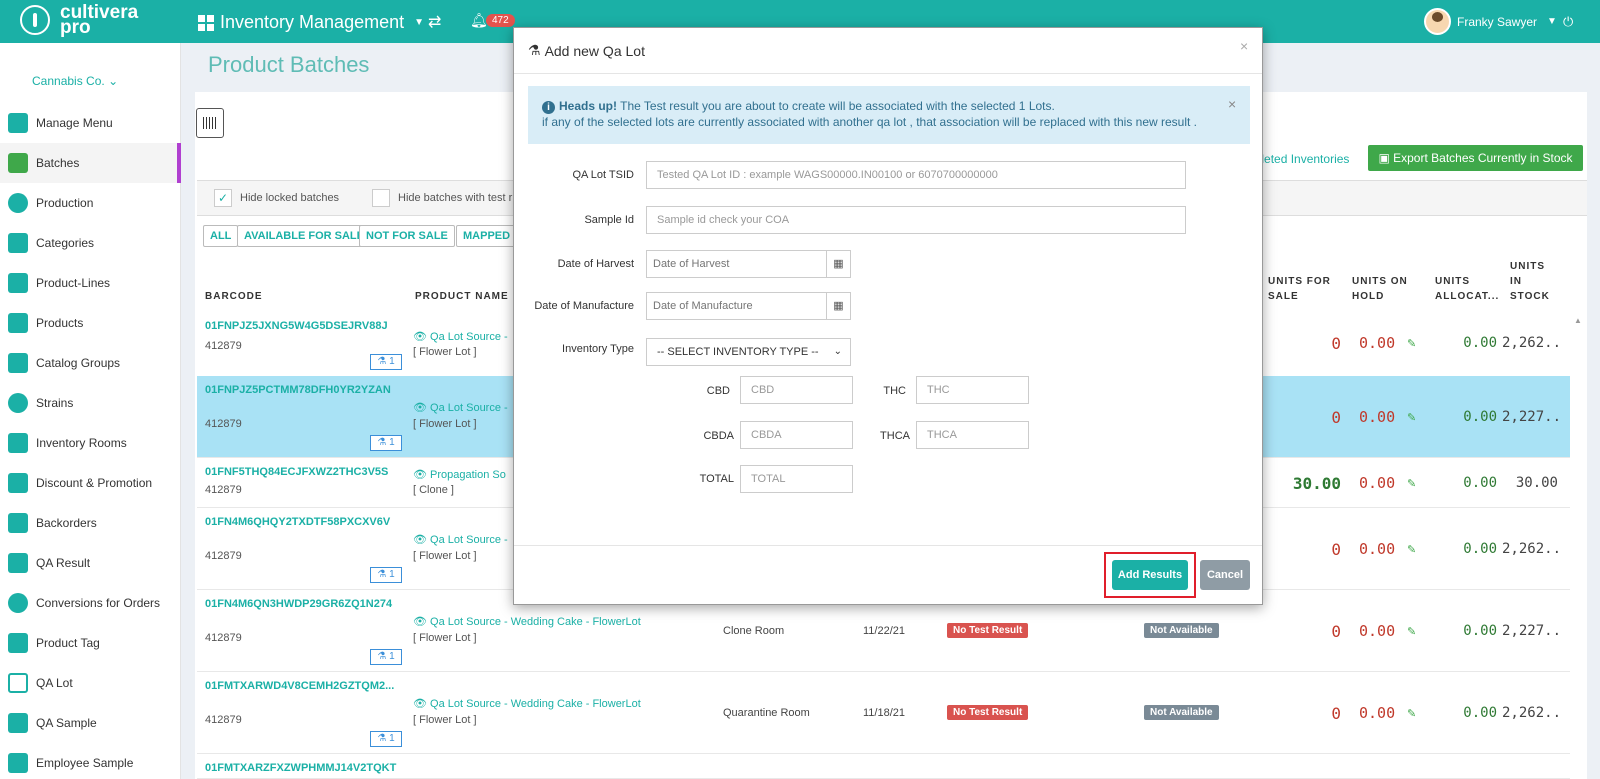 This screenshot has height=779, width=1600. I want to click on row-barcode: 01FNPJZ5PCTMM78DFH0YR2YZAN, so click(298, 390).